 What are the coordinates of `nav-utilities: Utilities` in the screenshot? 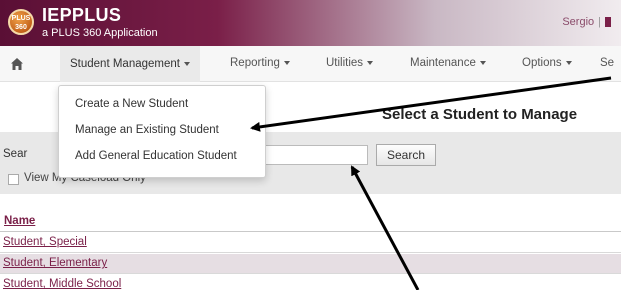 It's located at (350, 63).